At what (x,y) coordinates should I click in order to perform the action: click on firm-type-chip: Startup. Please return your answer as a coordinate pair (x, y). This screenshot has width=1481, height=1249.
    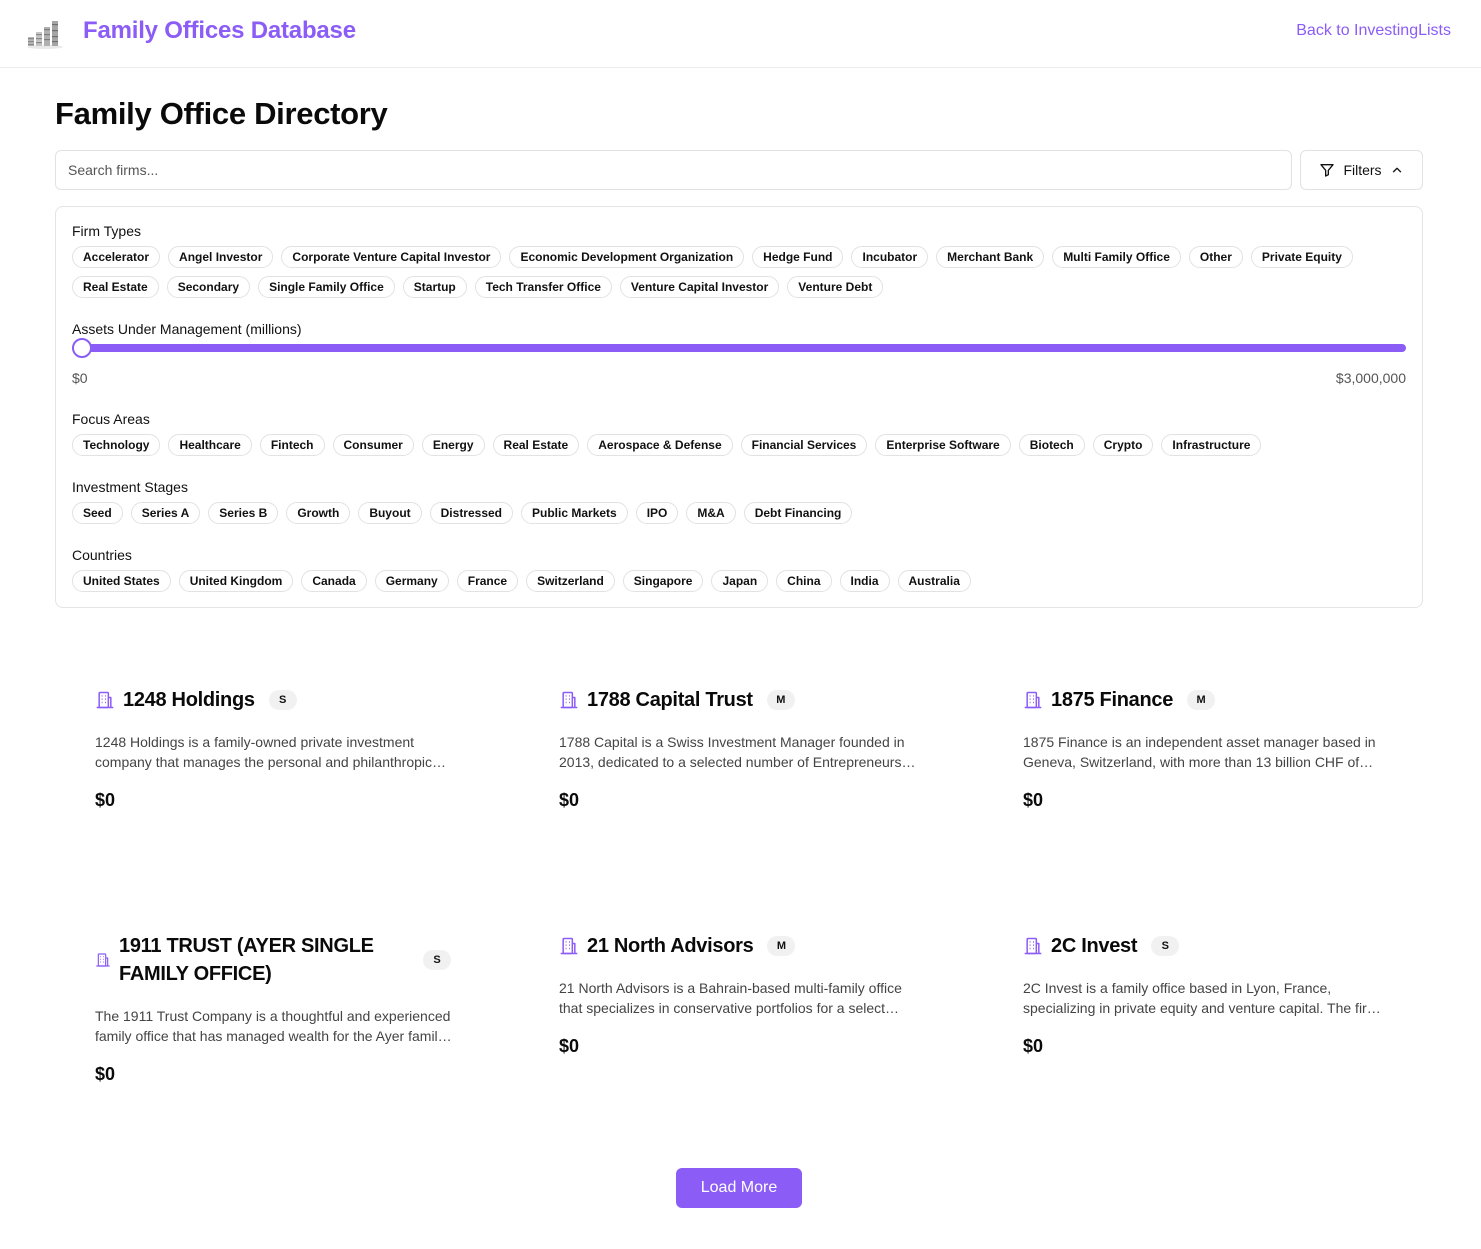
    Looking at the image, I should click on (434, 287).